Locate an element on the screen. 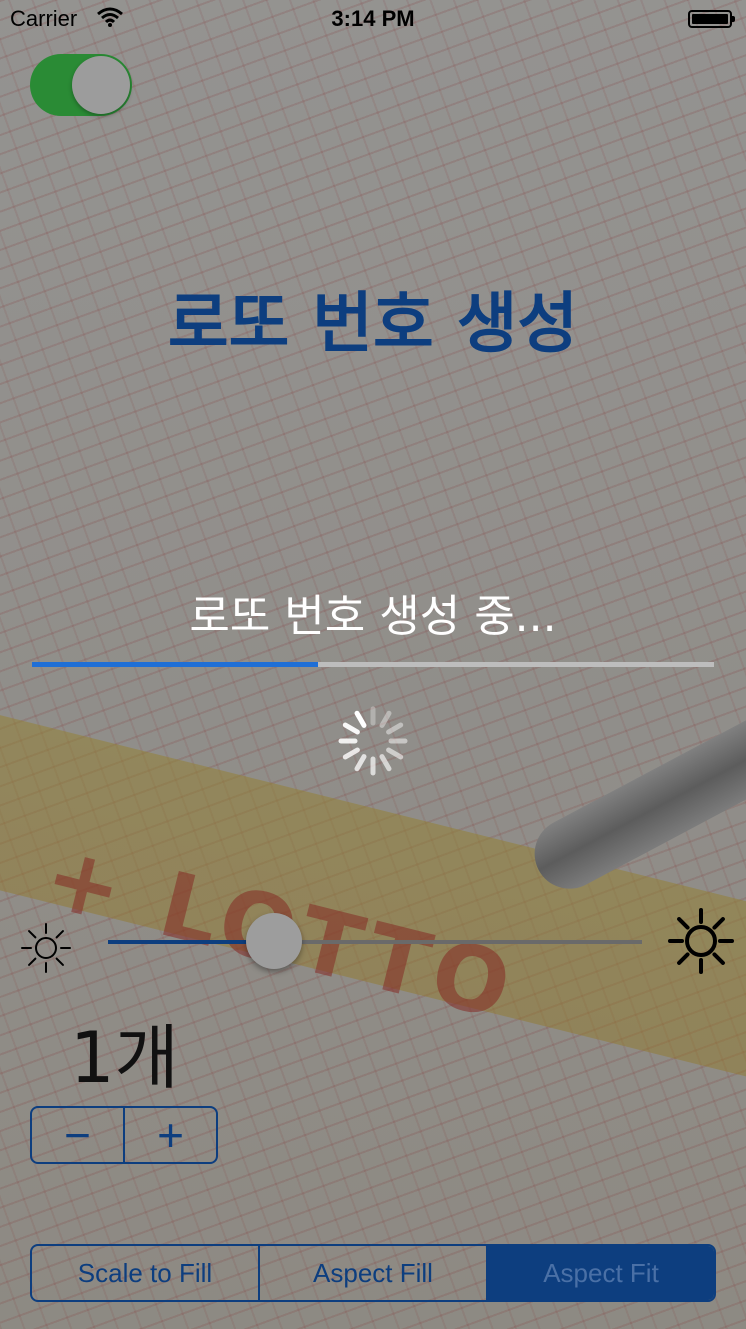  sun-large-icon is located at coordinates (701, 941).